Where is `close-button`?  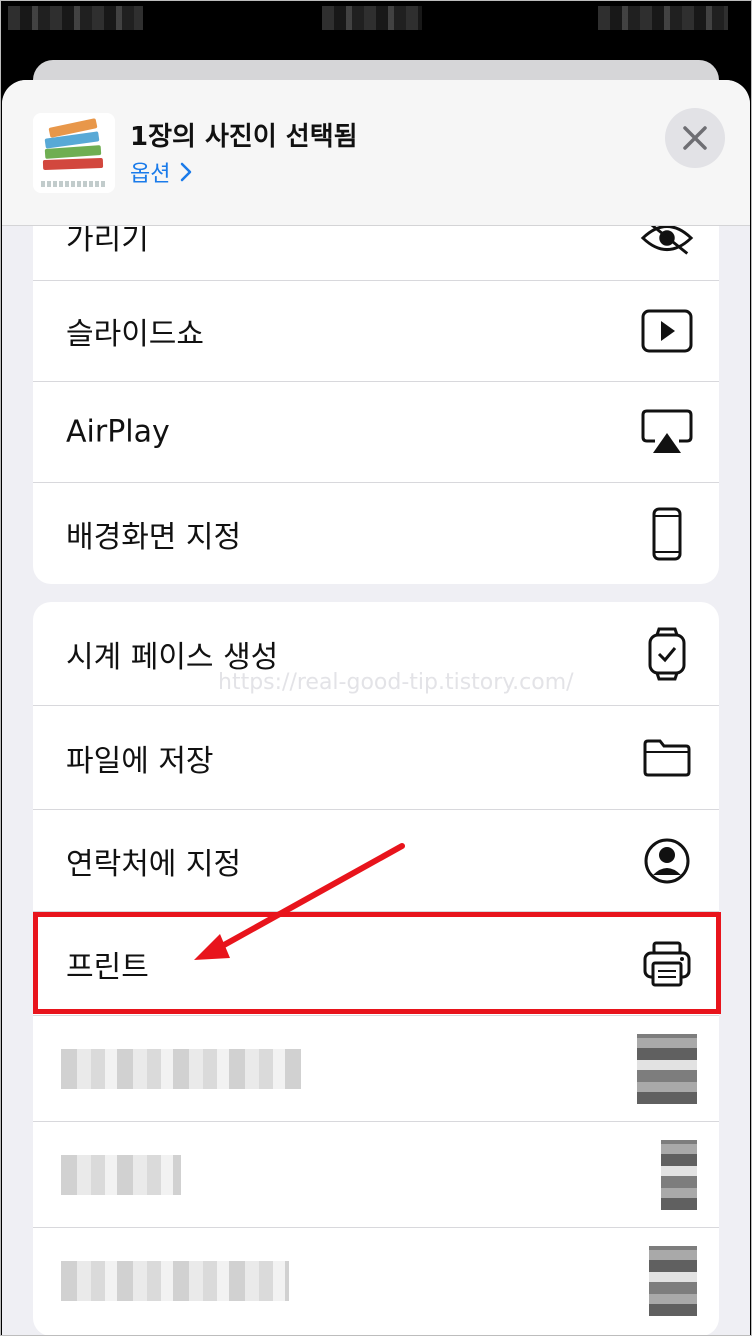 close-button is located at coordinates (695, 138).